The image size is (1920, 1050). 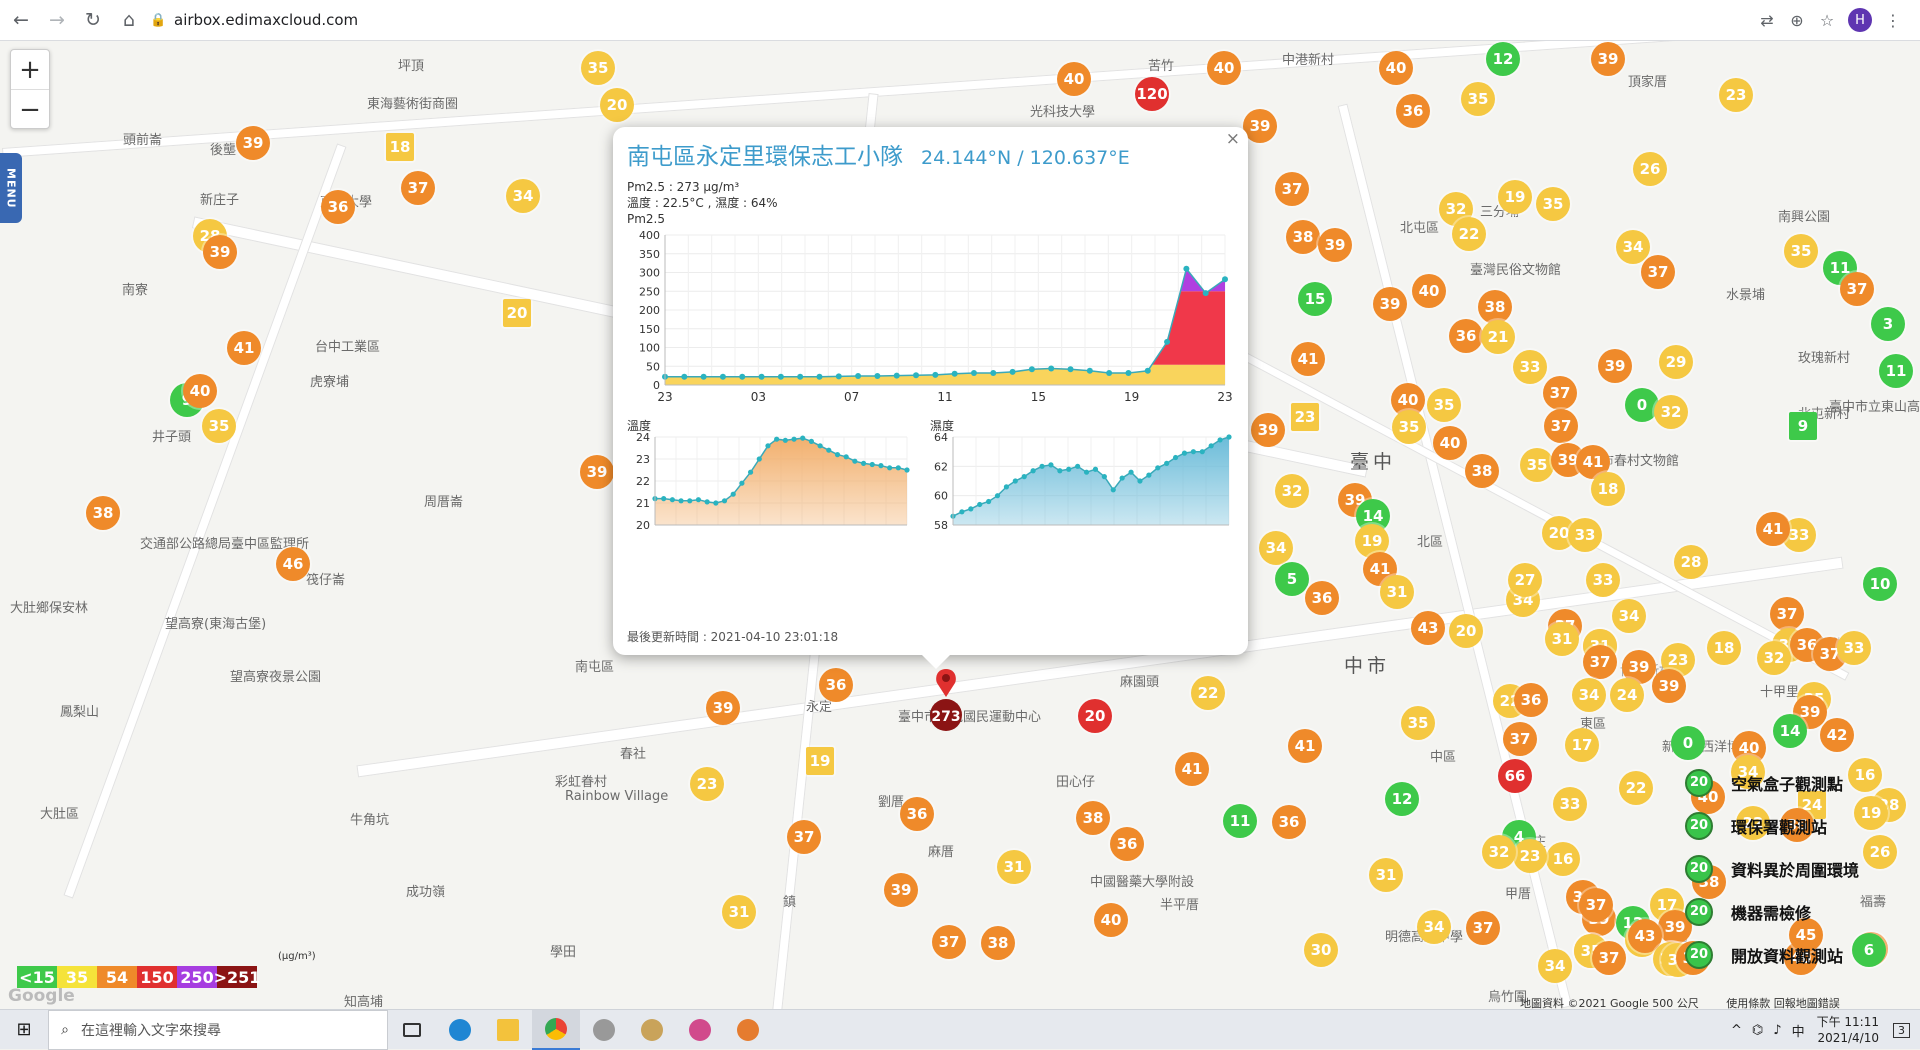 I want to click on air-quality-marker: 27, so click(x=1525, y=580).